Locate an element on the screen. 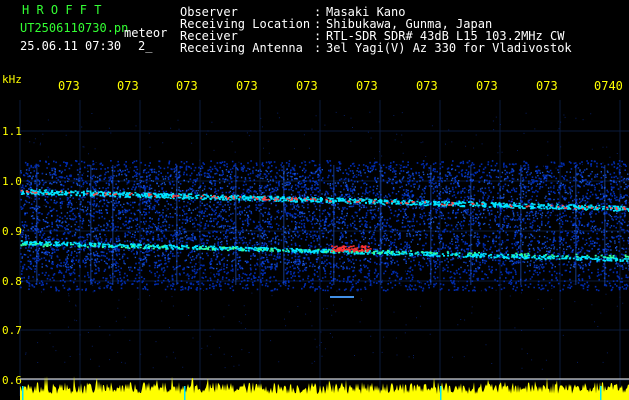  file-name: UT2506110730.pn is located at coordinates (74, 28).